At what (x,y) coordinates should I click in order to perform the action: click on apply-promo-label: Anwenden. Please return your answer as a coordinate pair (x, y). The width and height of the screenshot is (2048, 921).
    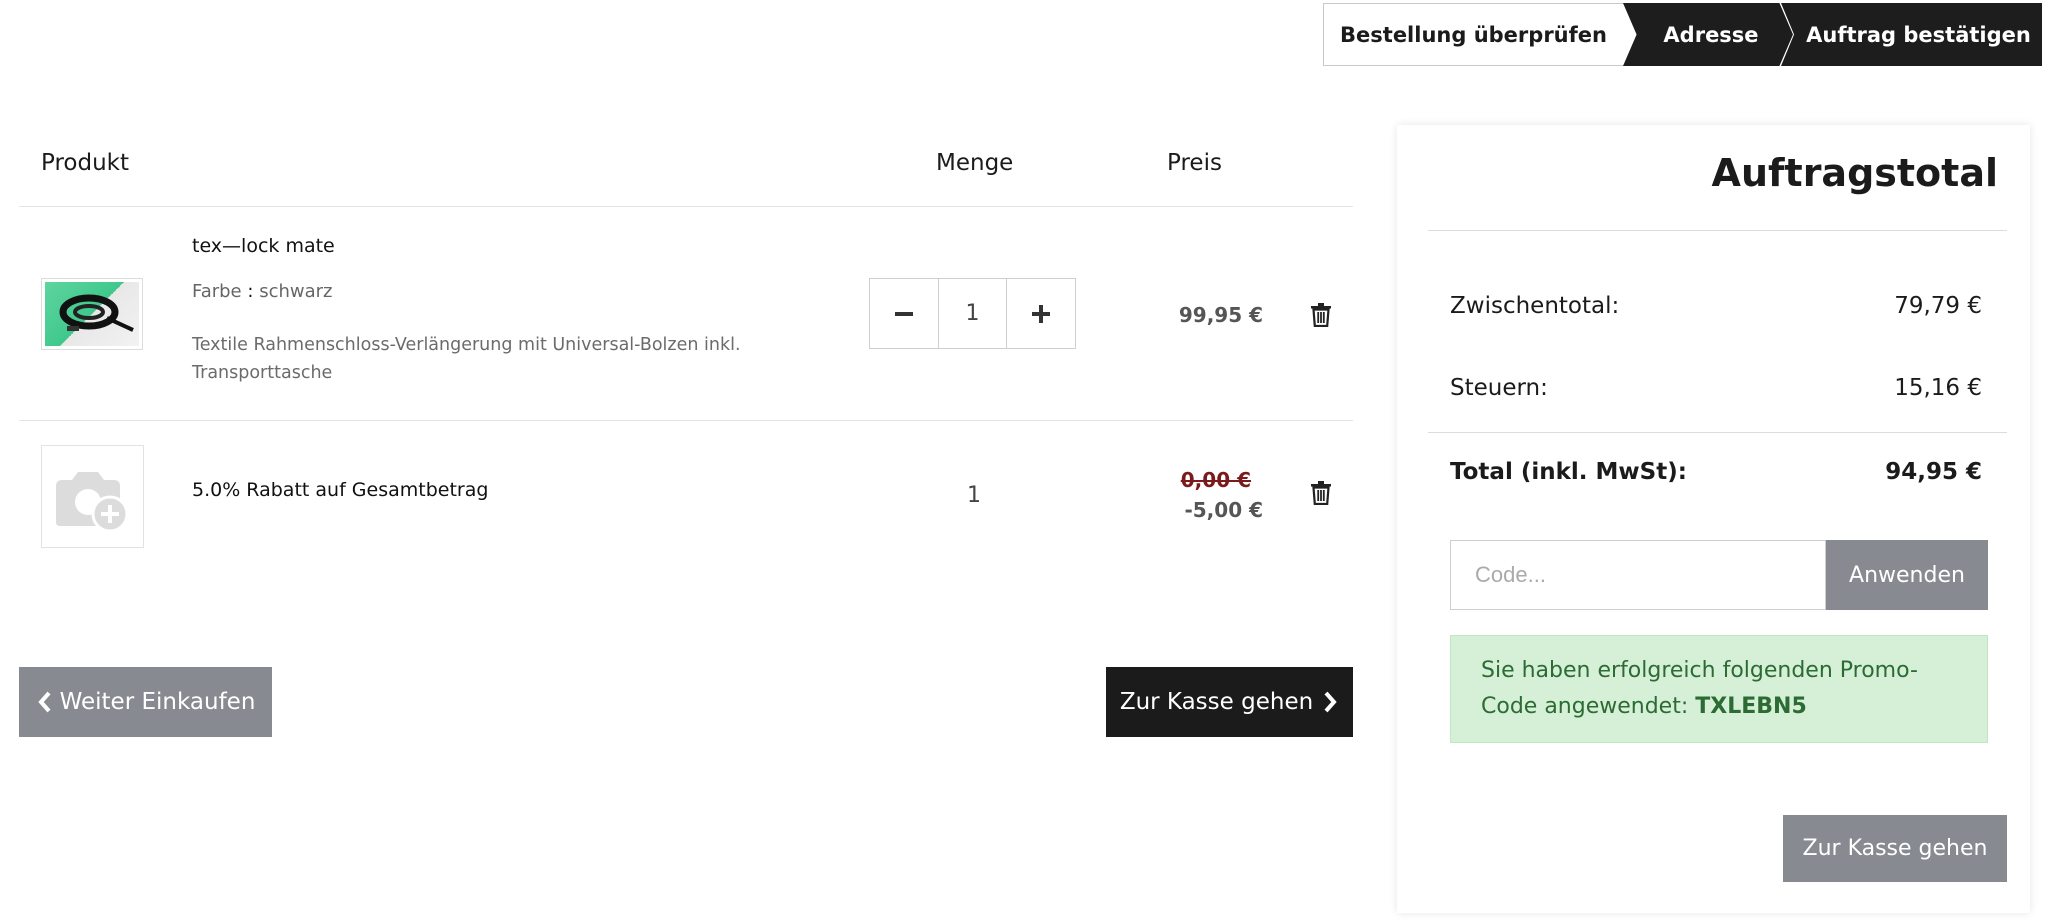
    Looking at the image, I should click on (1907, 575).